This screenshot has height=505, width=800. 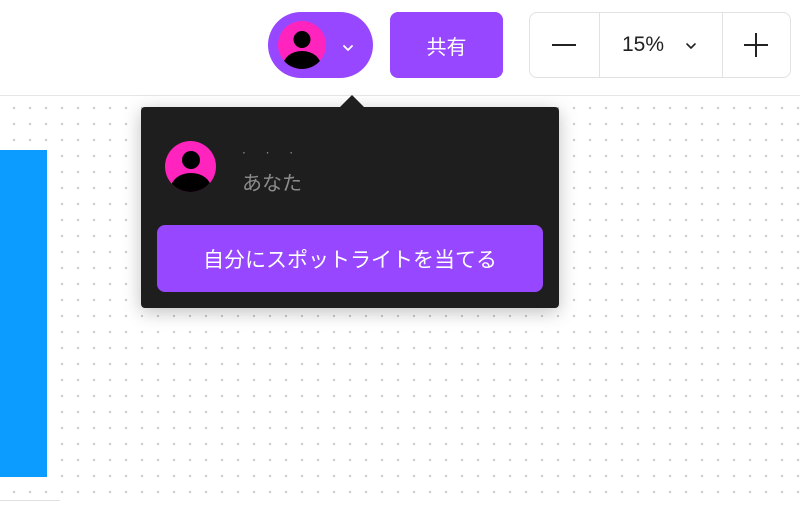 I want to click on zoom-controls: 15%, so click(x=660, y=45).